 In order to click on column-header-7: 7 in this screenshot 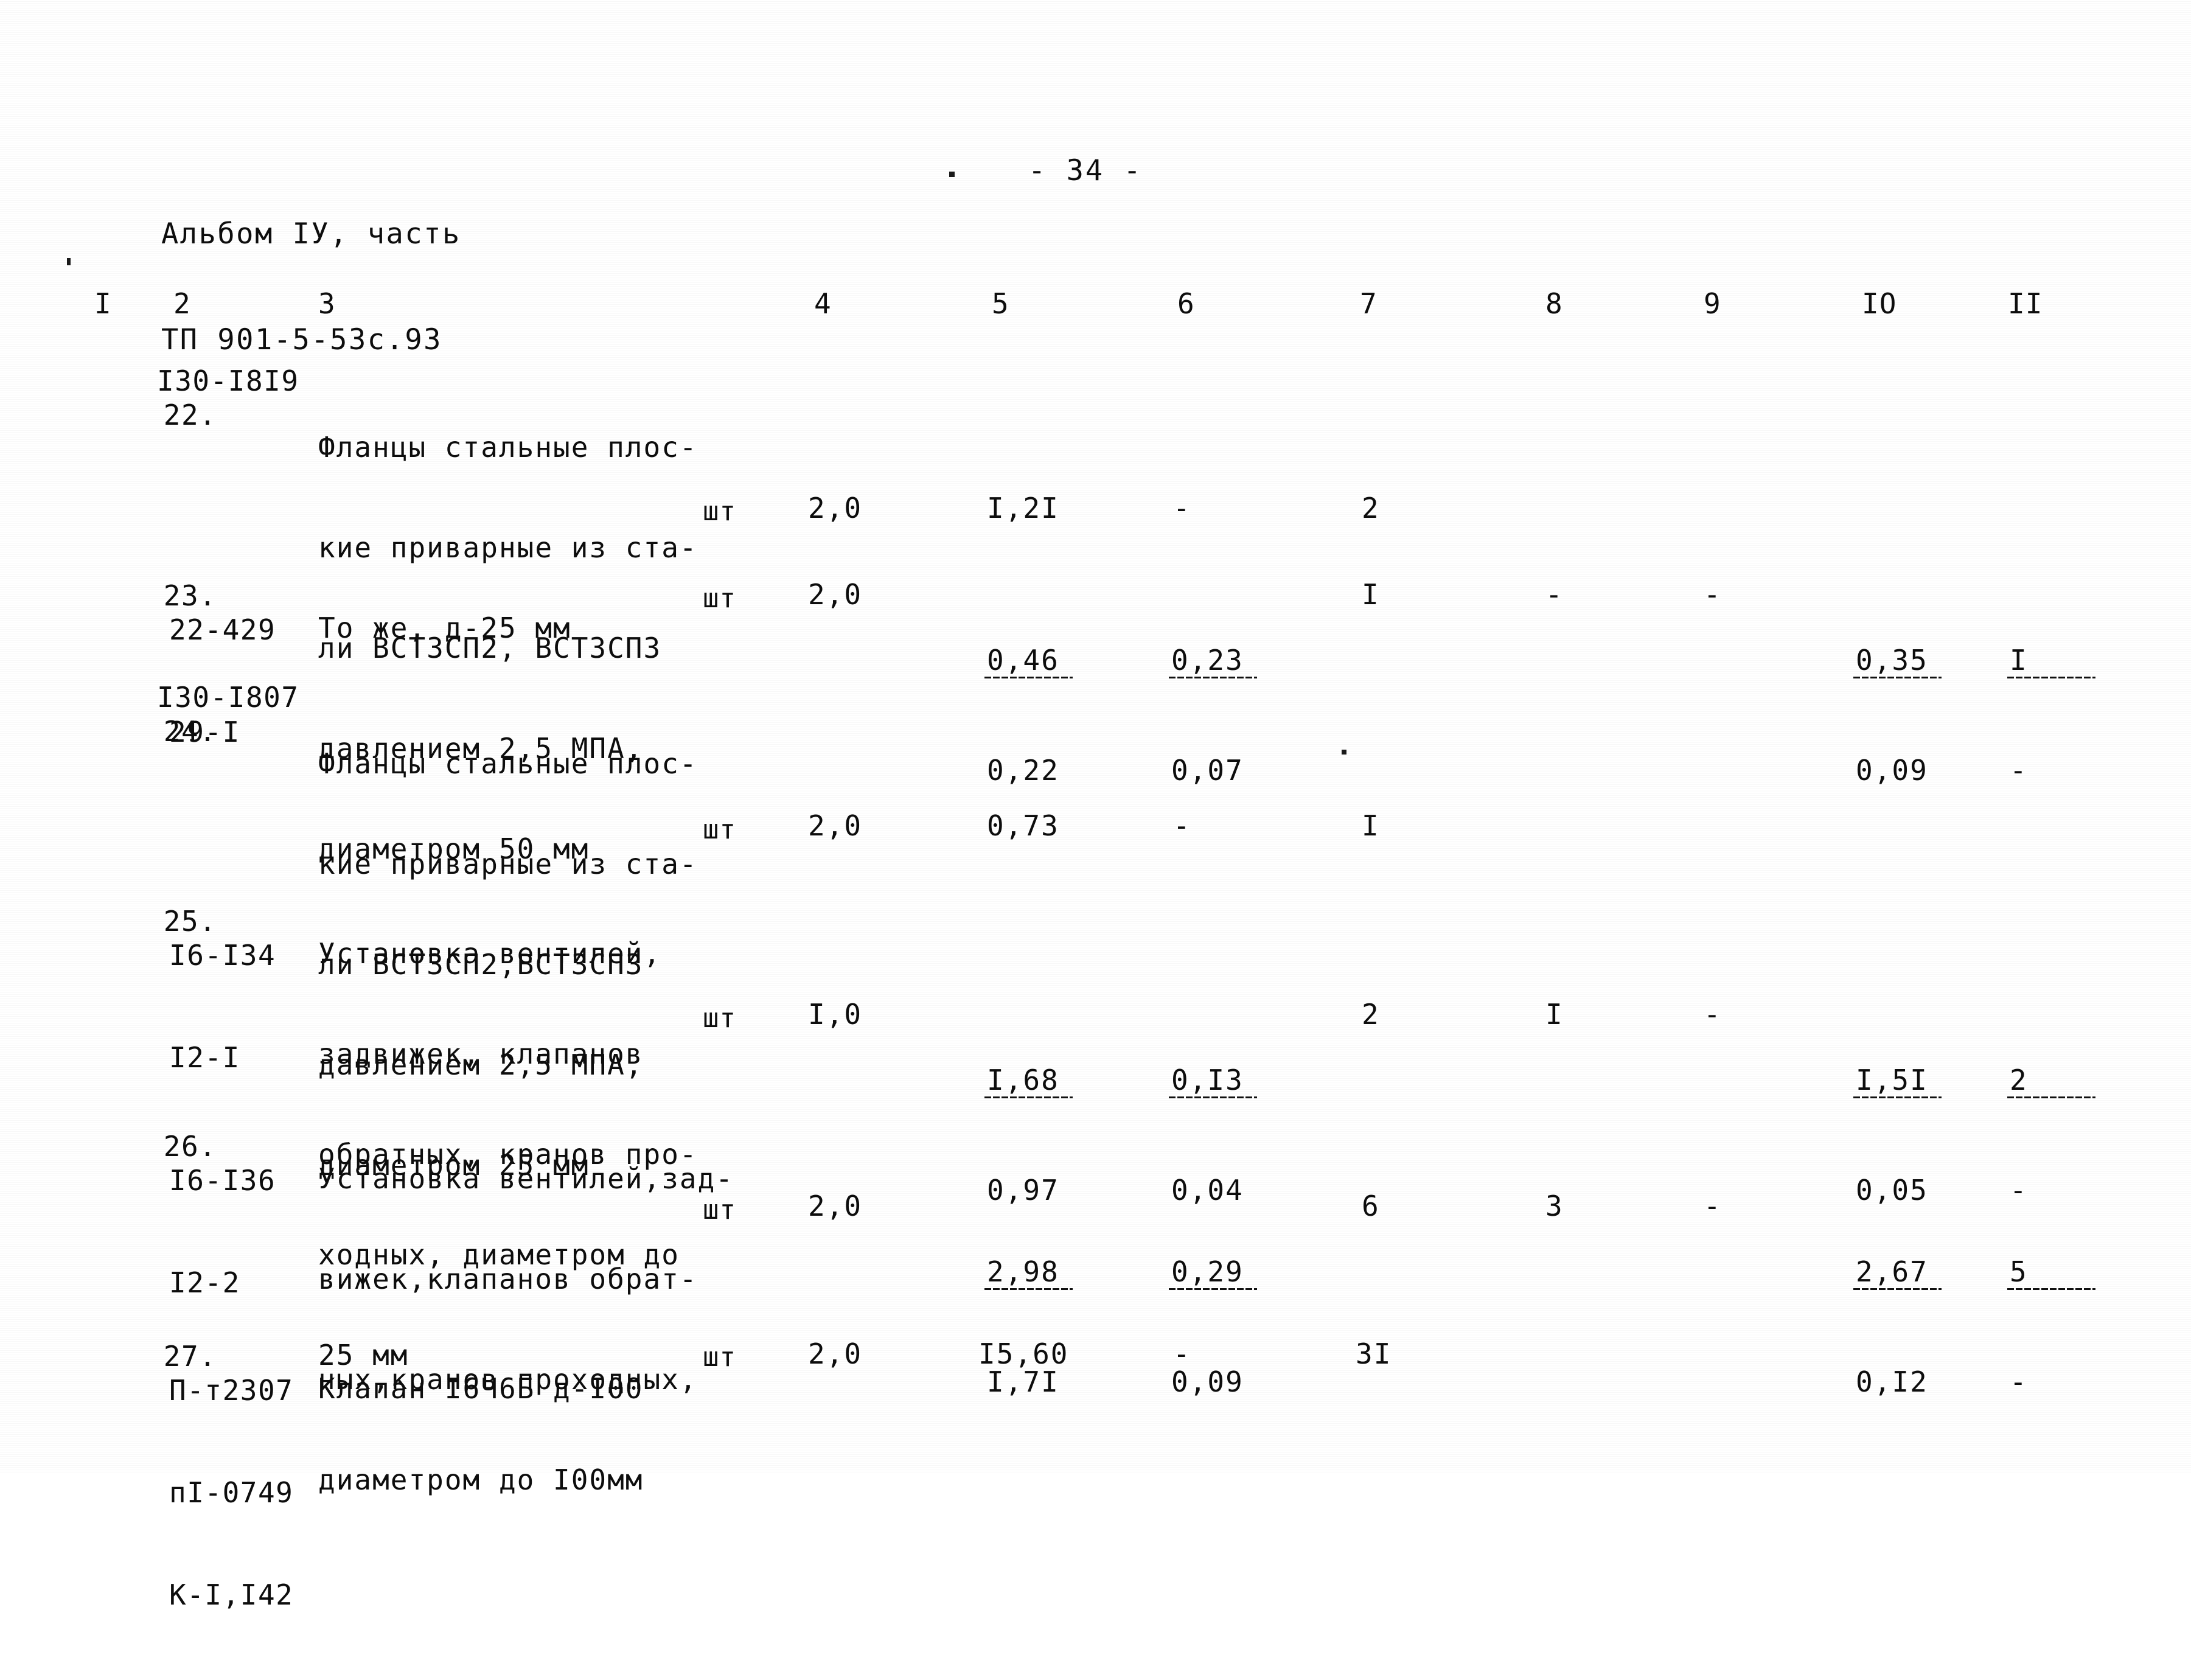, I will do `click(1369, 303)`.